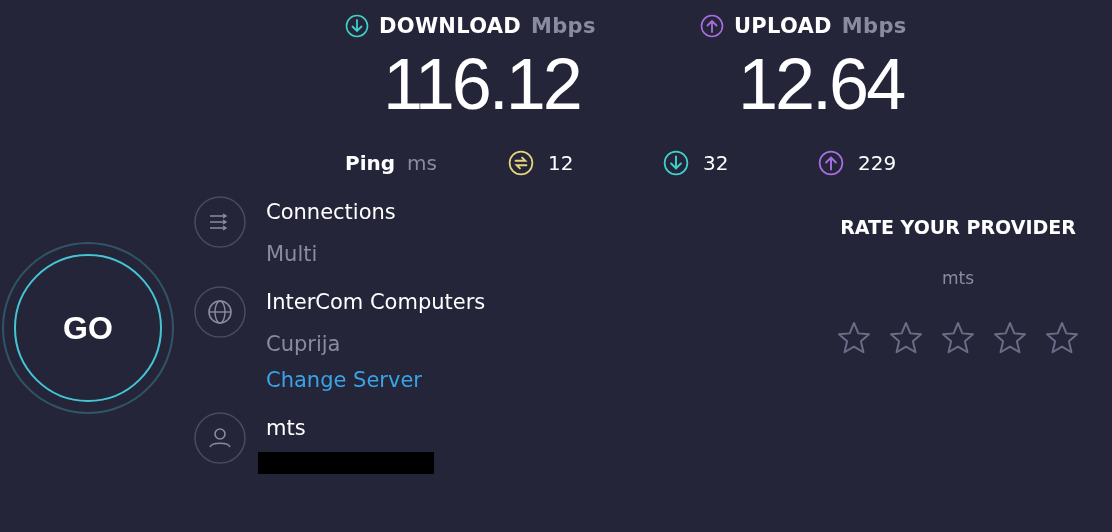 This screenshot has width=1112, height=532. I want to click on detail-subtitle: Cuprija, so click(304, 344).